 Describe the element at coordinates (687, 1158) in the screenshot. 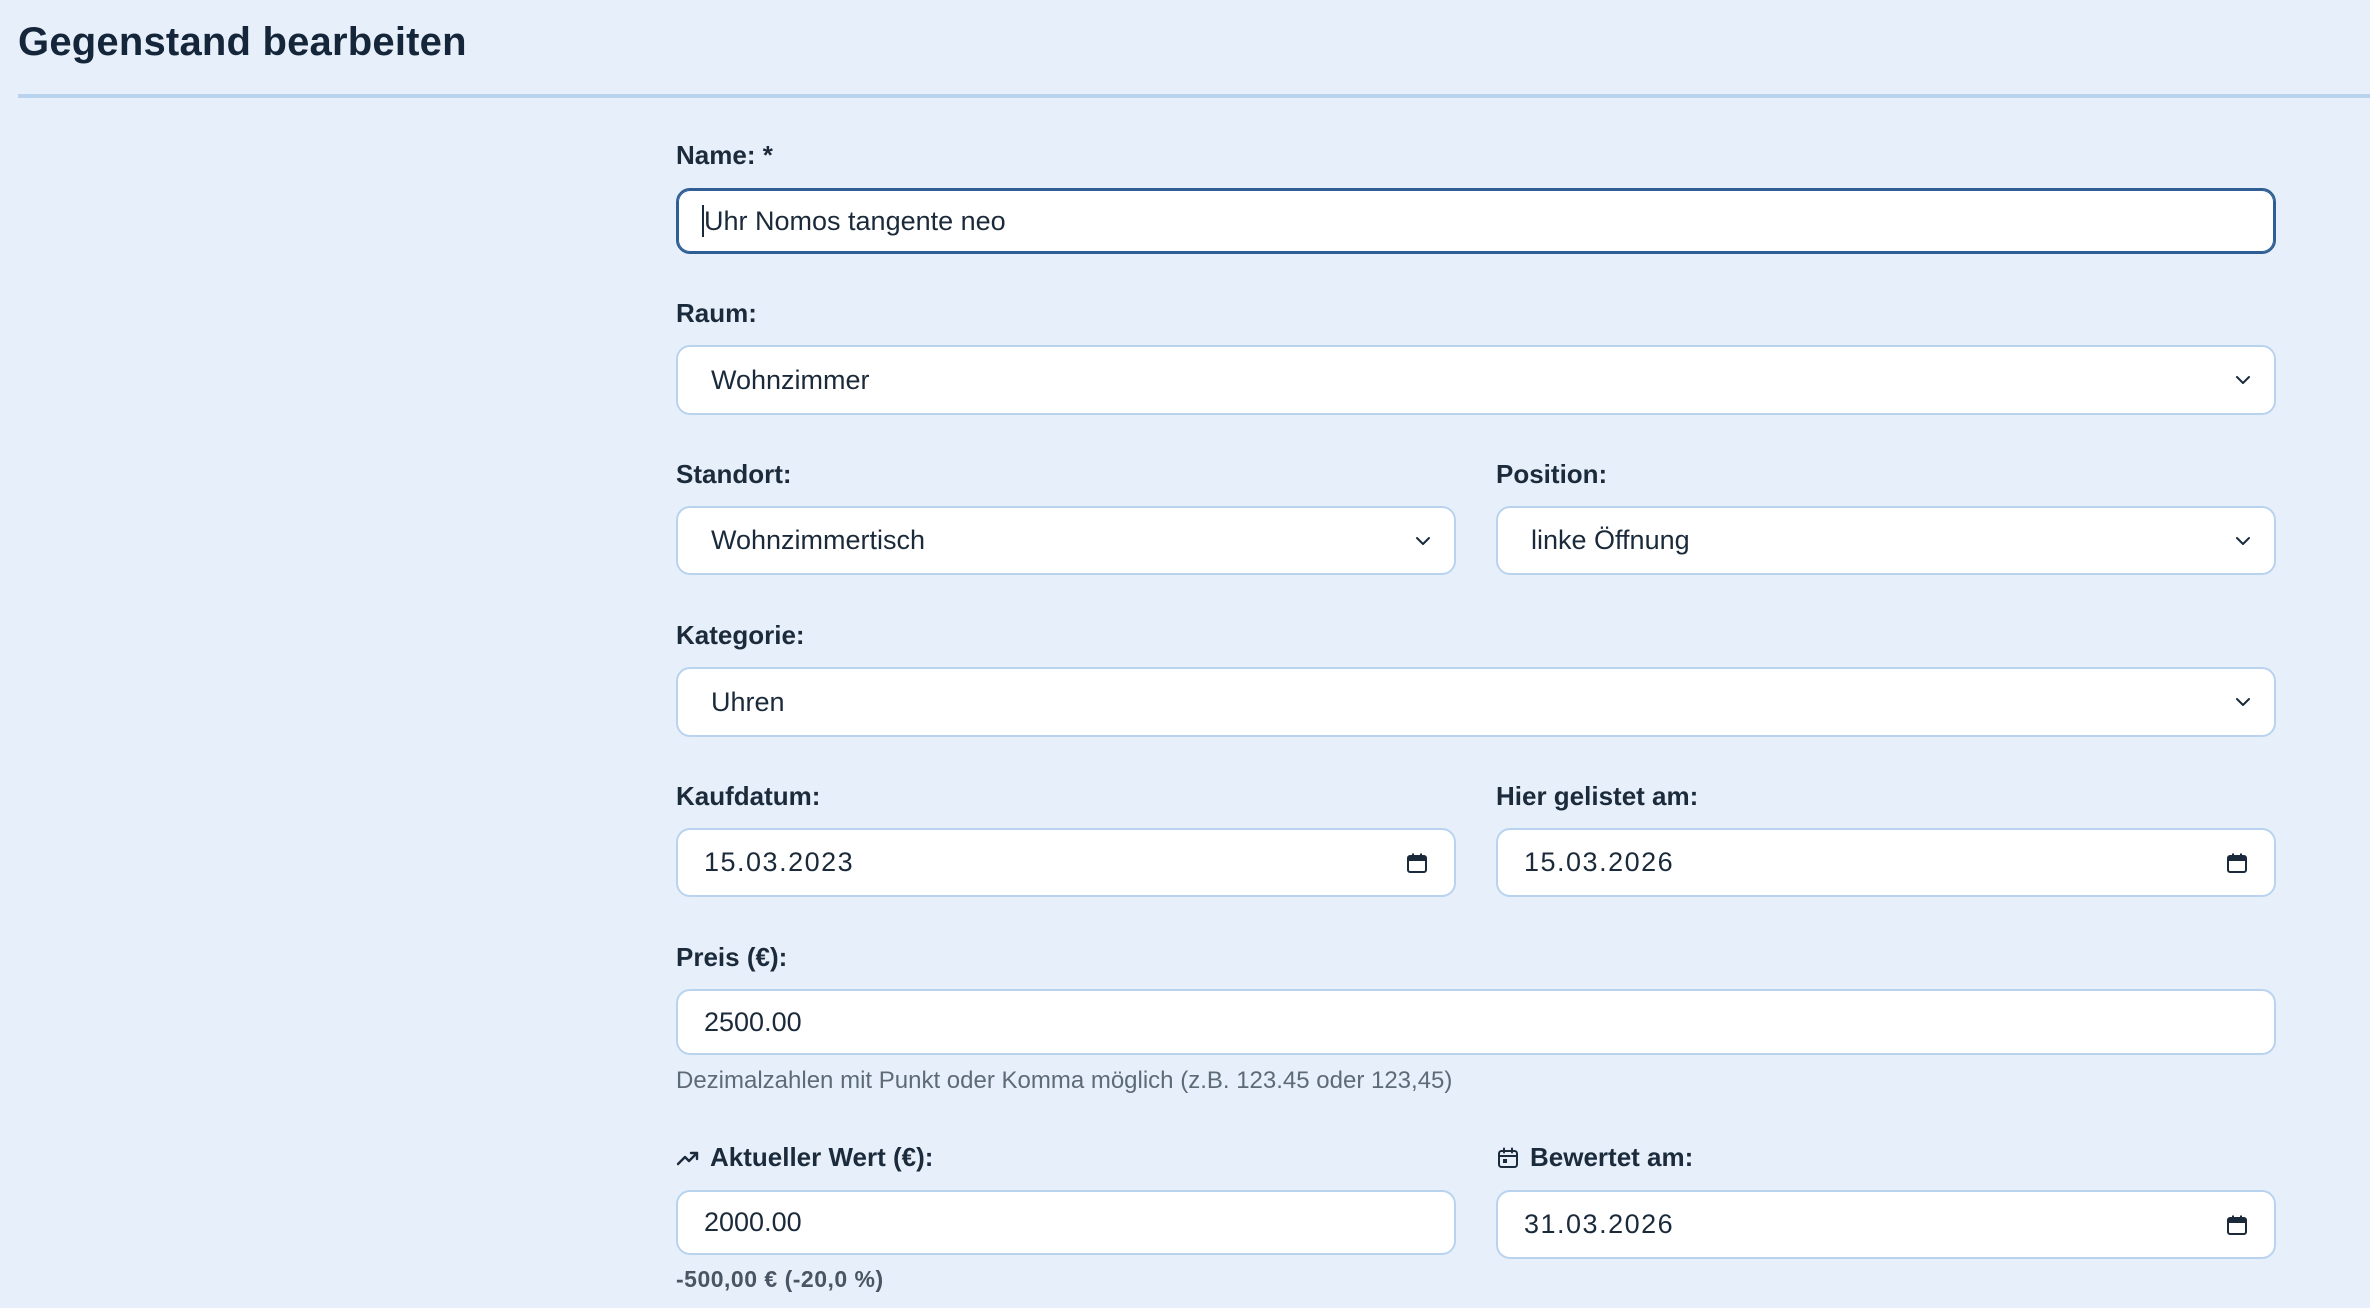

I see `trending-up-icon` at that location.